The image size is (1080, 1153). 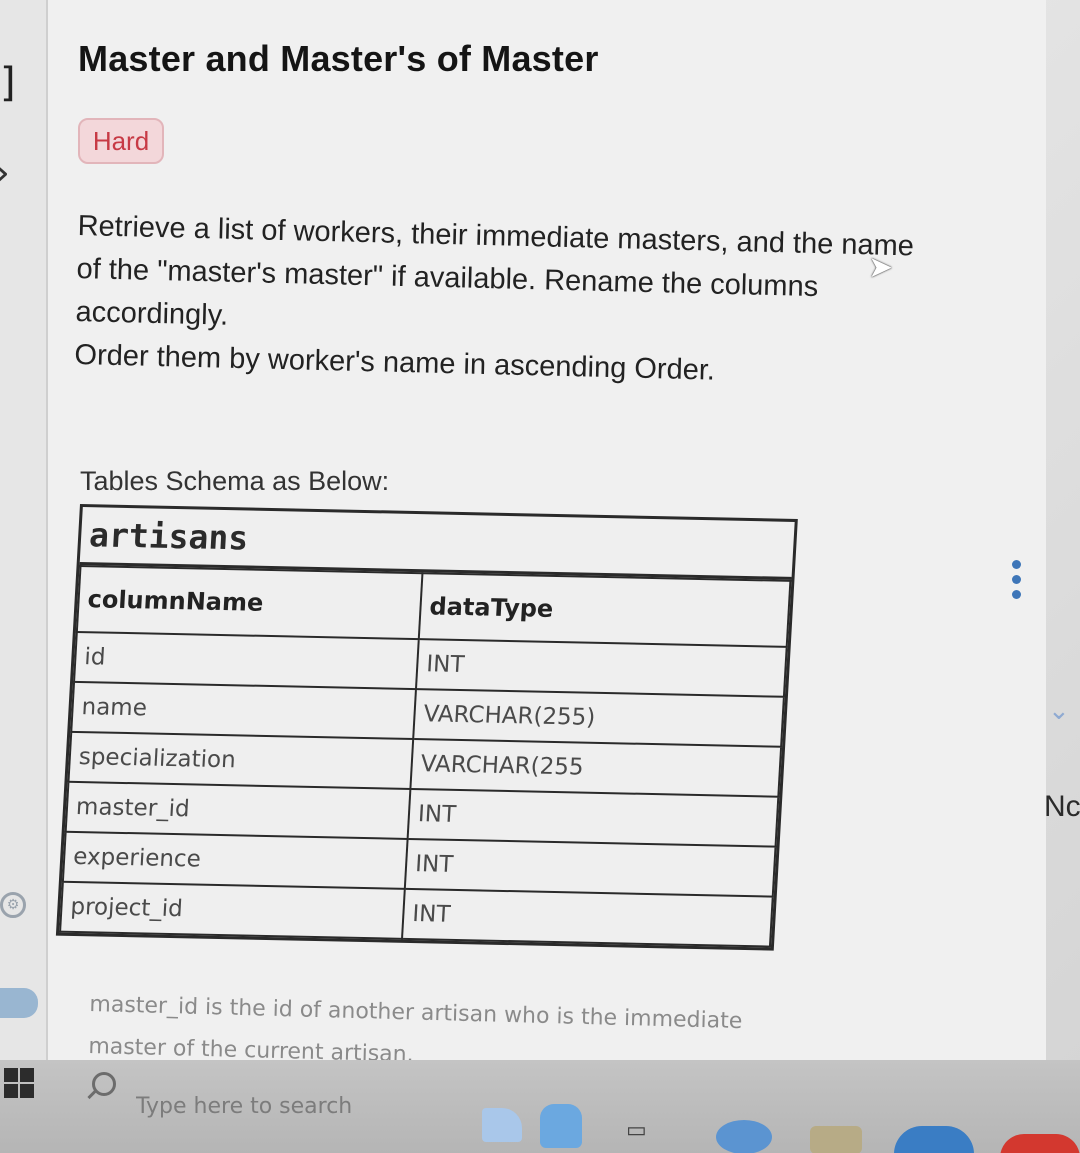 What do you see at coordinates (241, 760) in the screenshot?
I see `cell-column-name: specialization` at bounding box center [241, 760].